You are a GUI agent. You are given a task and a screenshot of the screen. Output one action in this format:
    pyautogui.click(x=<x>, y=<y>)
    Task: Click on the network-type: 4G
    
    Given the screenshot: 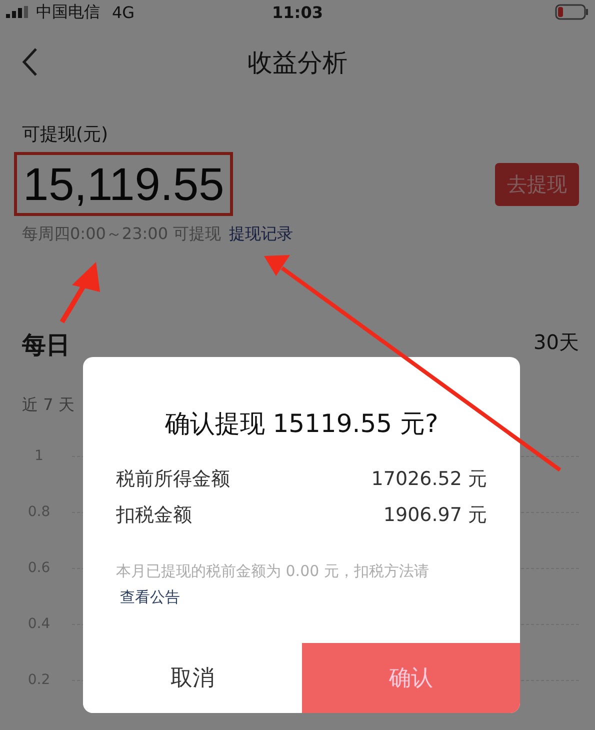 What is the action you would take?
    pyautogui.click(x=123, y=12)
    